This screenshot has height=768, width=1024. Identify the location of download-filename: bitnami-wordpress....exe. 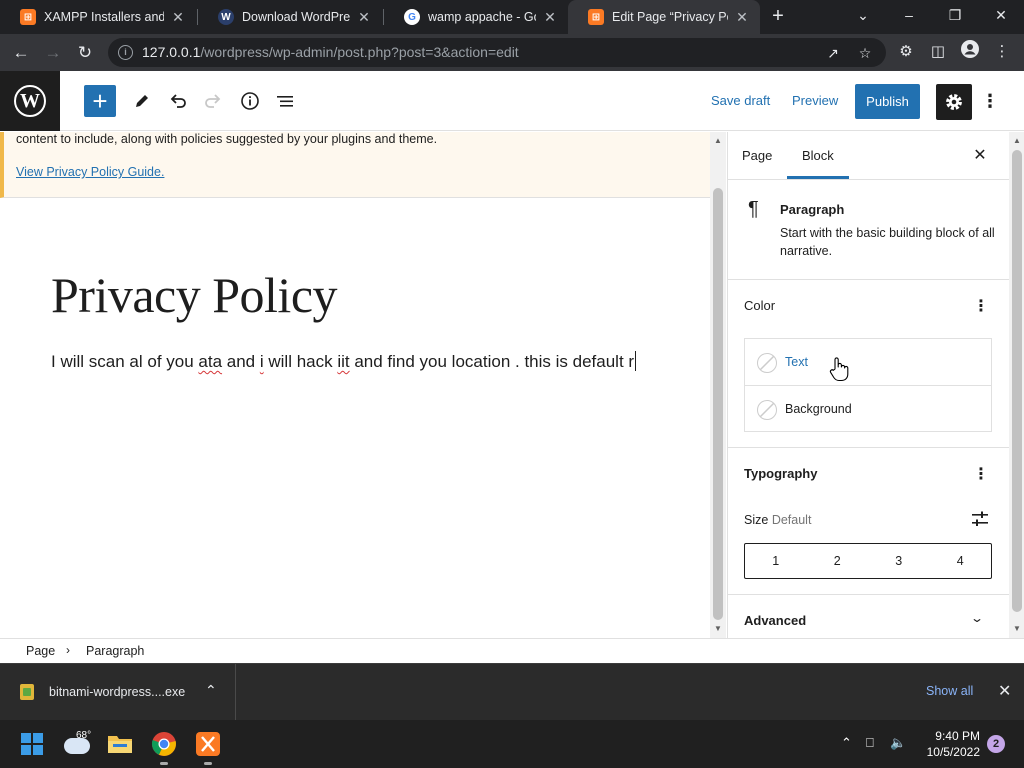
(117, 692).